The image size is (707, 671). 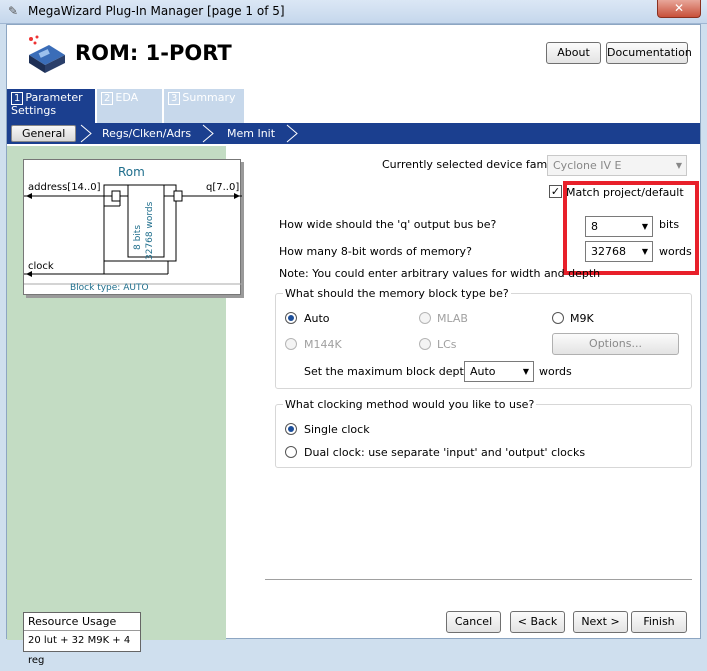 I want to click on highlight-annotation, so click(x=631, y=228).